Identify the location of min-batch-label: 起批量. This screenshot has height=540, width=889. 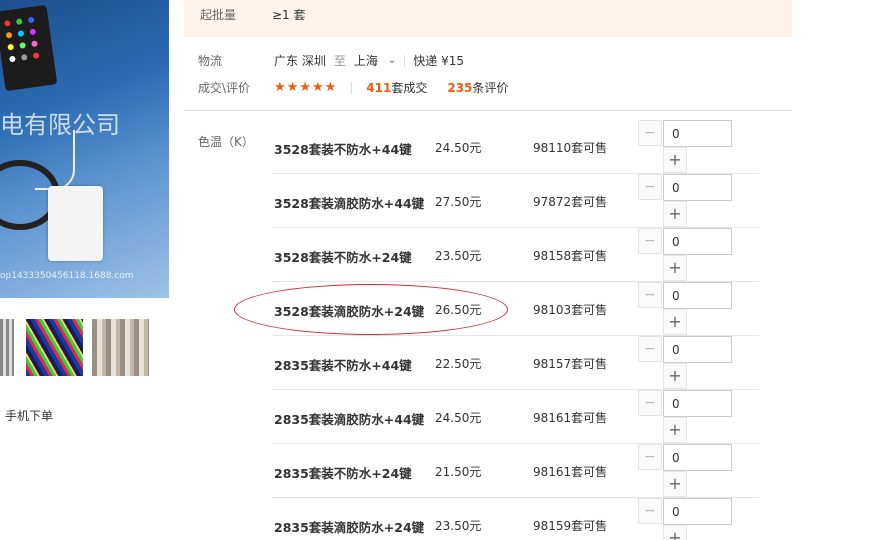
(218, 15).